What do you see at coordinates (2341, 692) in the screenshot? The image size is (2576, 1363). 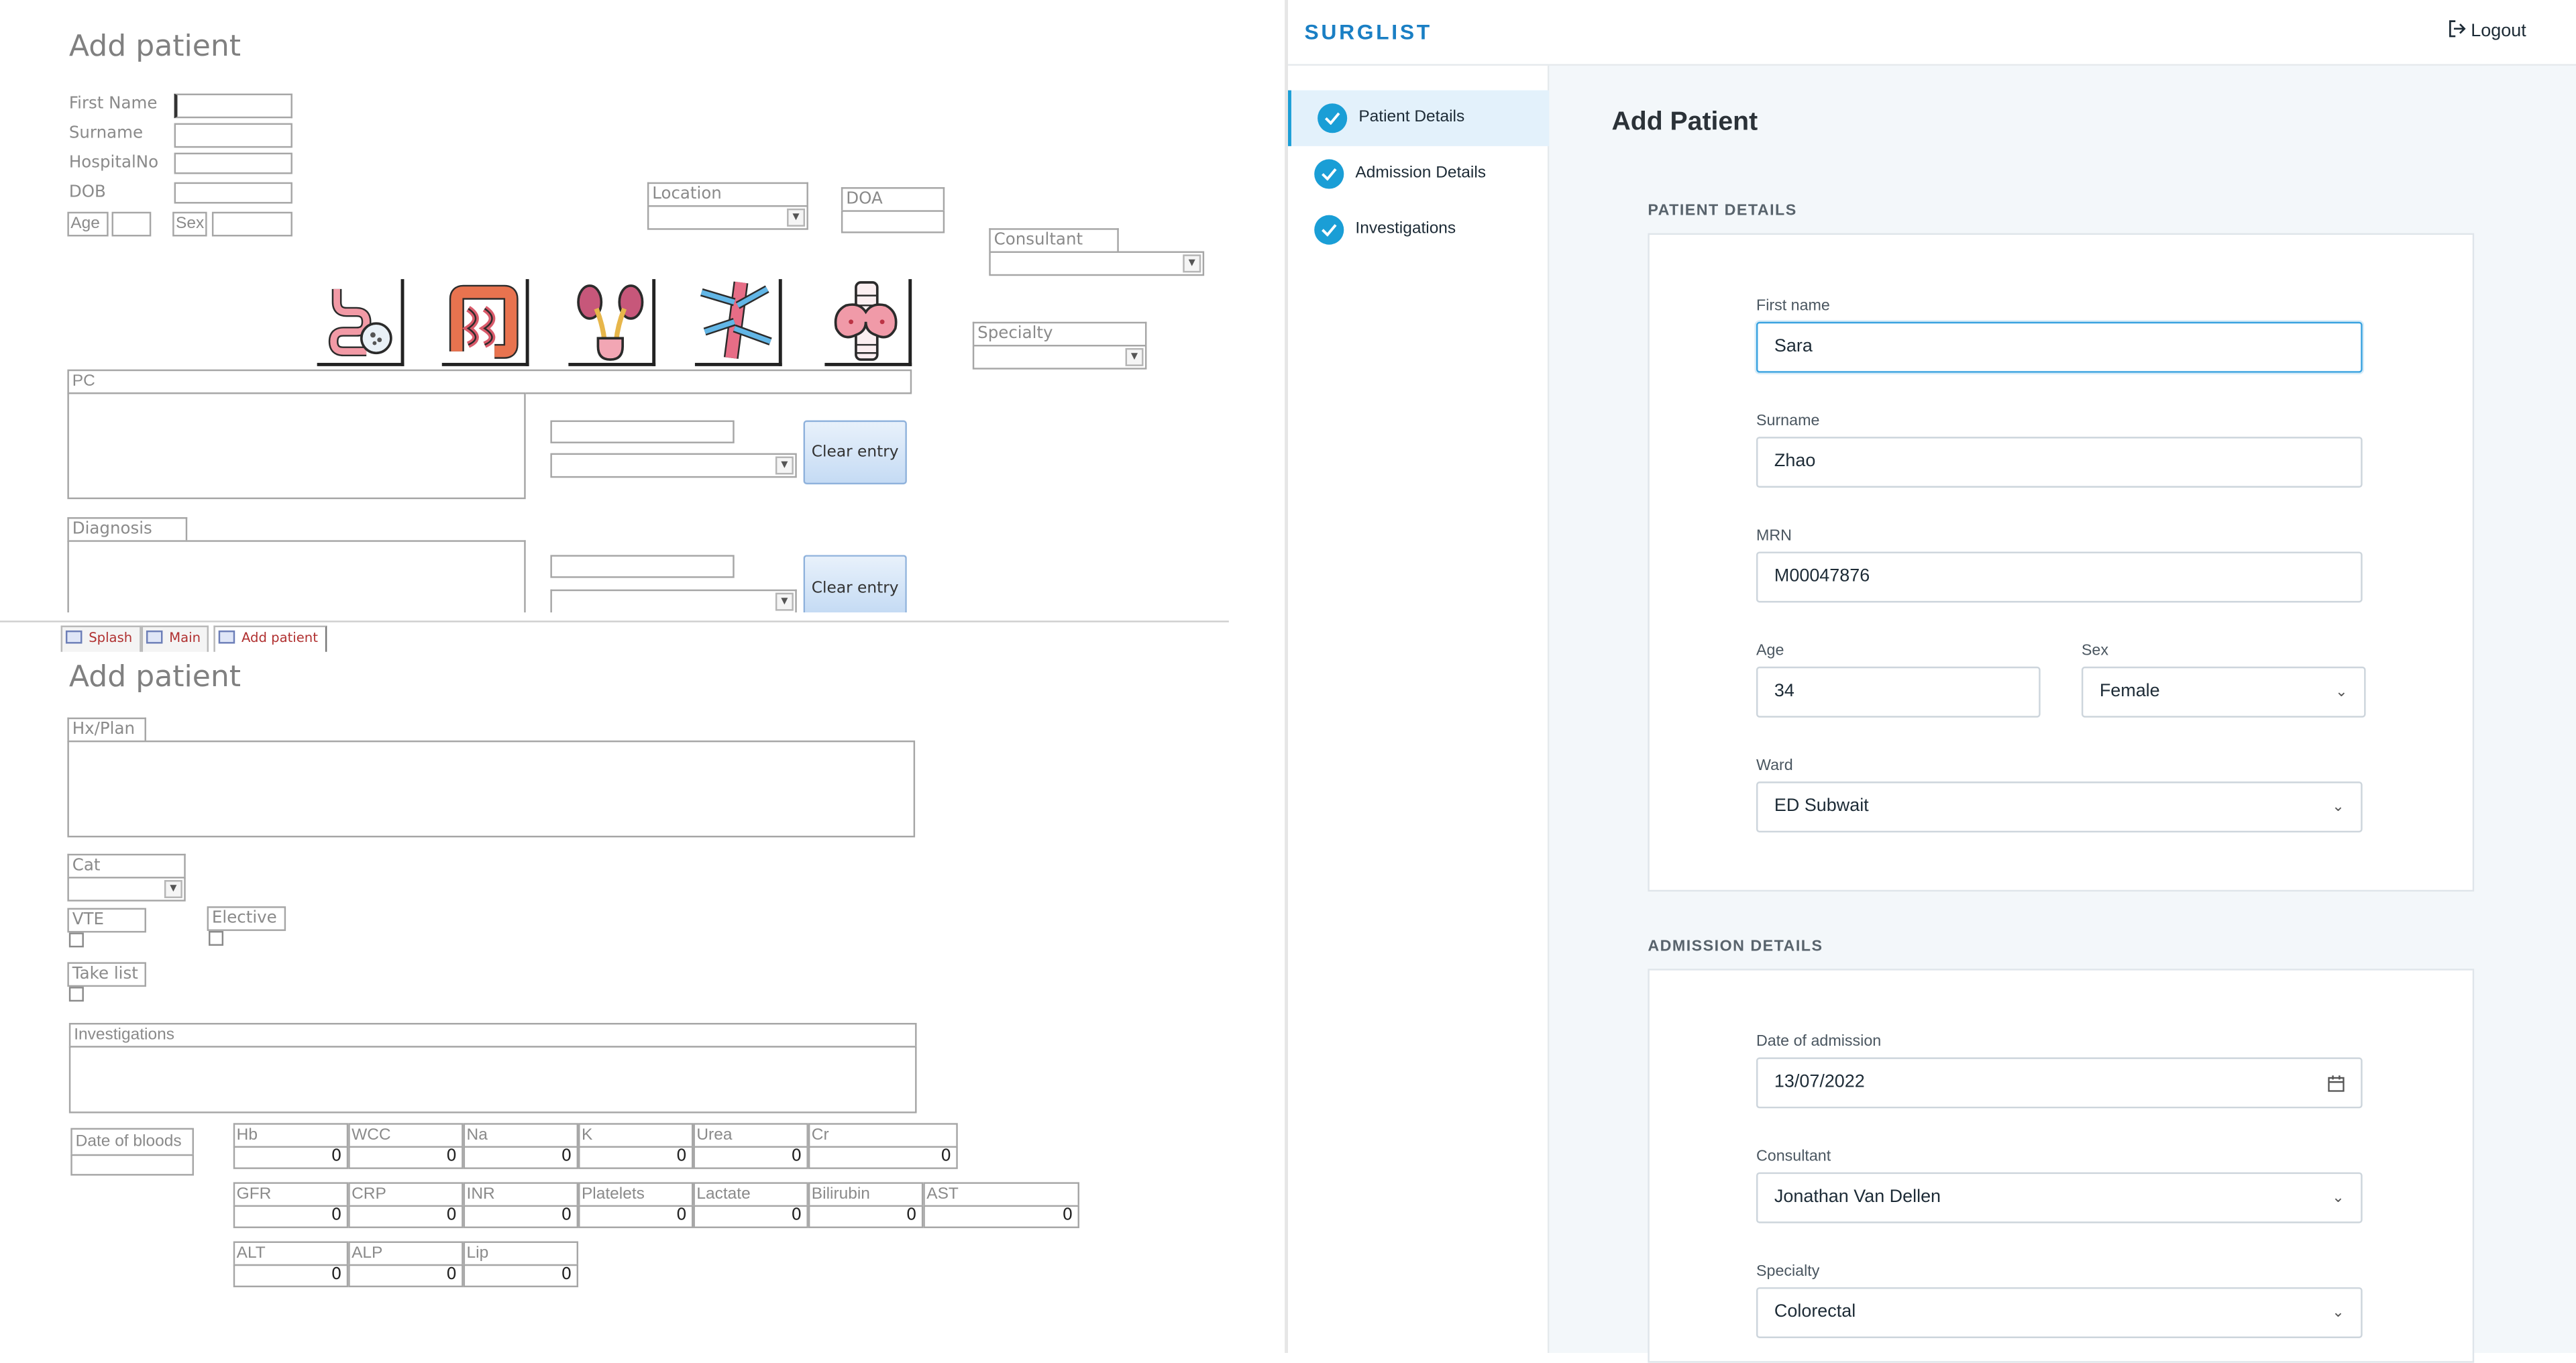 I see `chevron-down-icon: ⌄` at bounding box center [2341, 692].